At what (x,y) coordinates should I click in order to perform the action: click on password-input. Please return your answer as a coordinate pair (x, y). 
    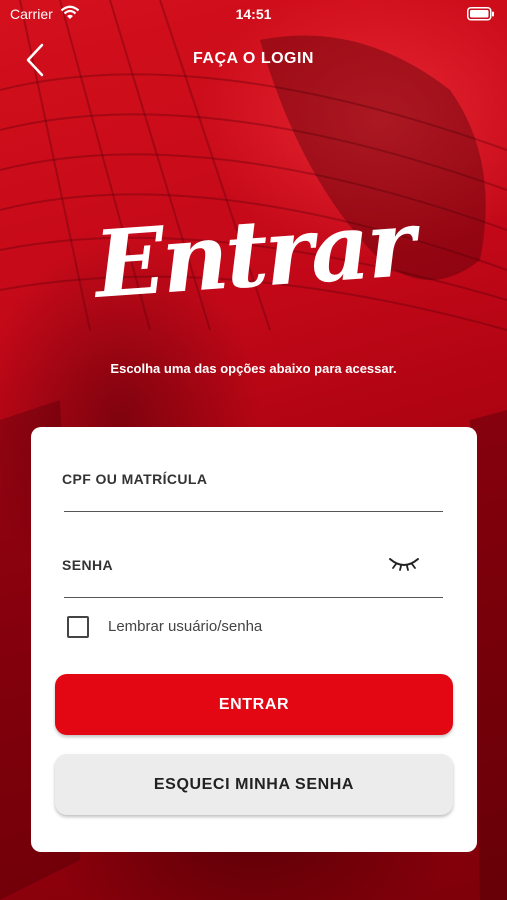
    Looking at the image, I should click on (253, 584).